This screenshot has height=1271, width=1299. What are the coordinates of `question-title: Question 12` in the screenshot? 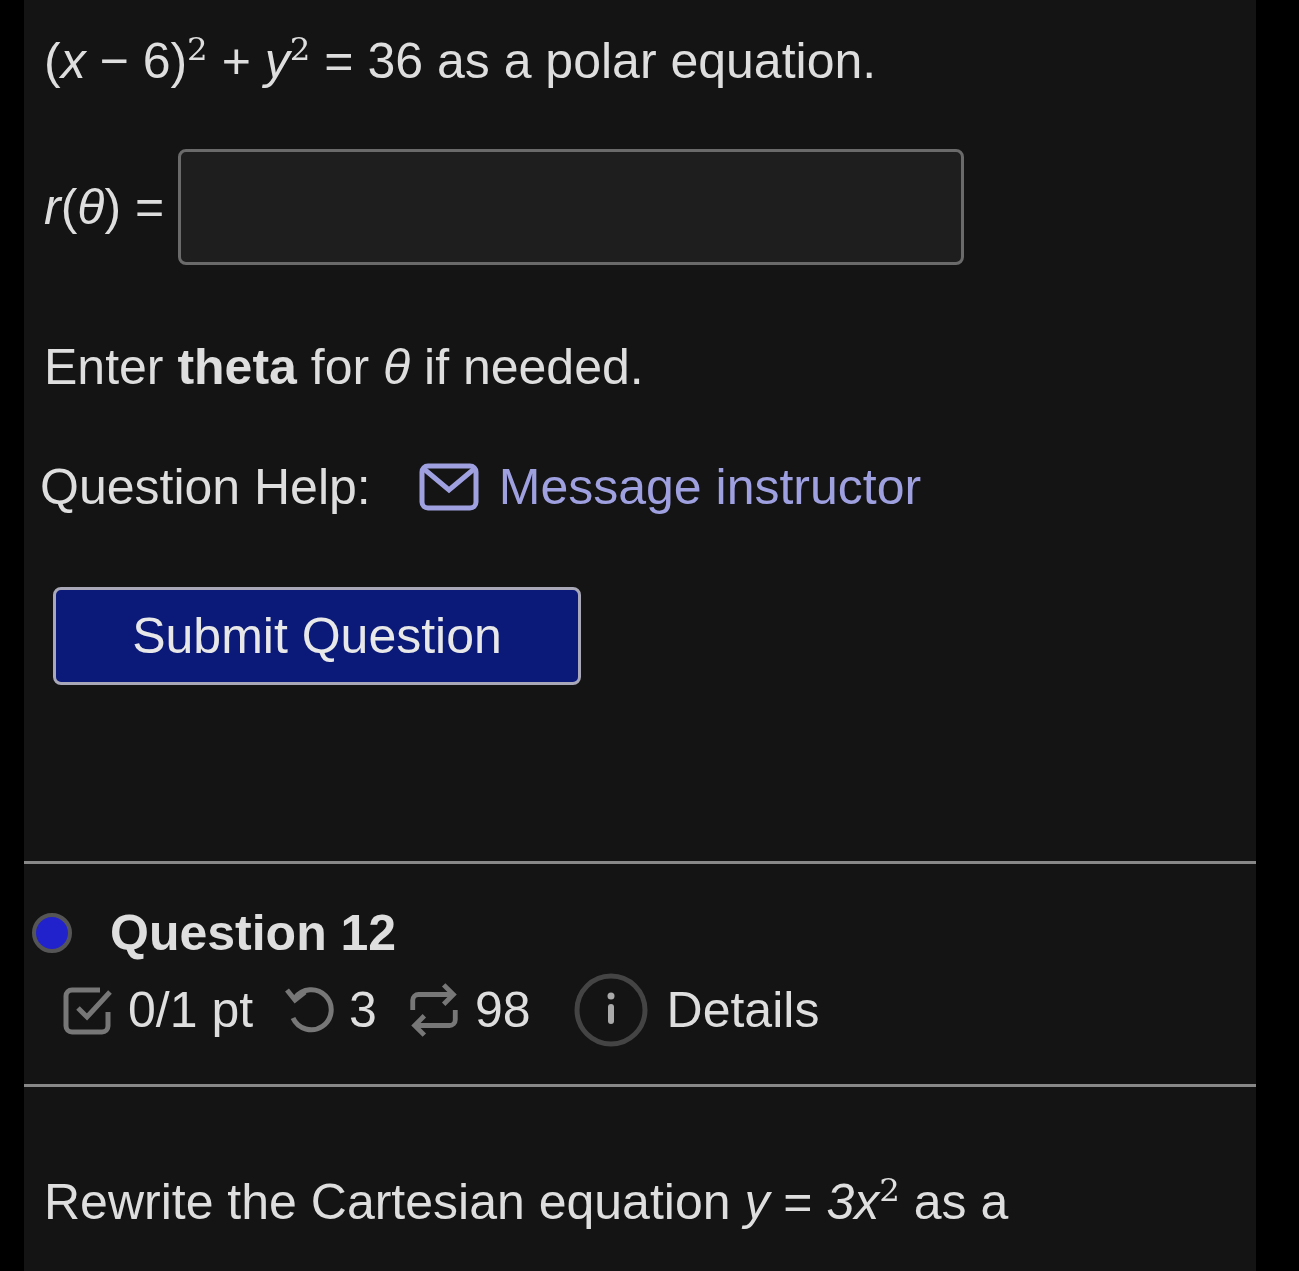 It's located at (253, 932).